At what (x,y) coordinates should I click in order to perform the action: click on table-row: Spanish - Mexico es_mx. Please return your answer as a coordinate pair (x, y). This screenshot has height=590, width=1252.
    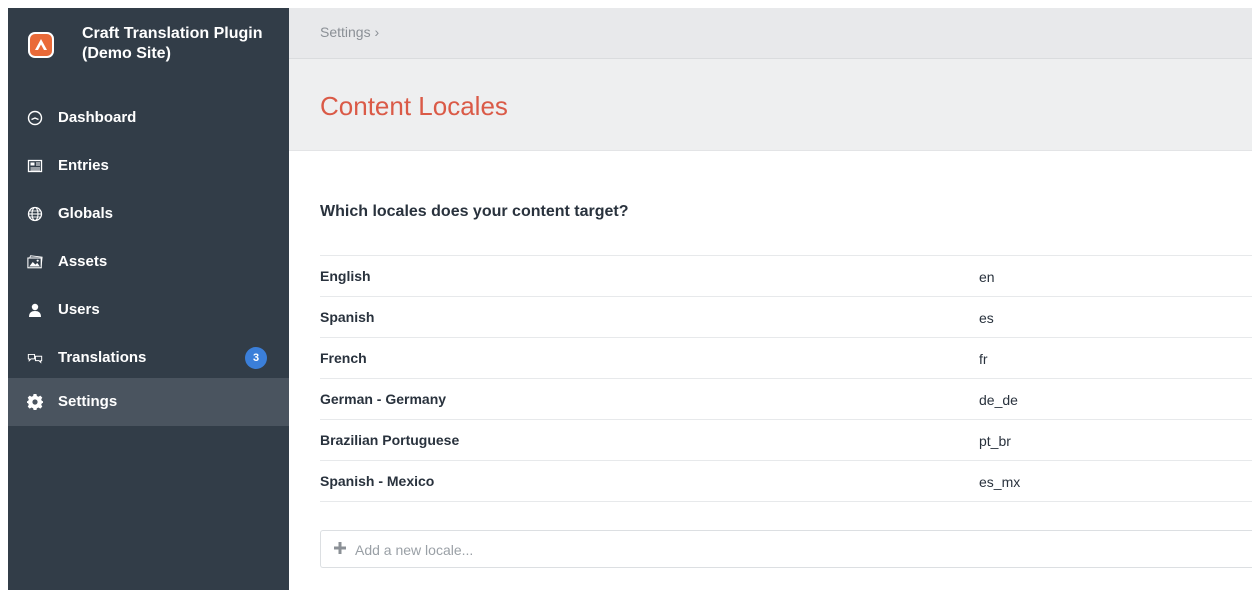
    Looking at the image, I should click on (786, 481).